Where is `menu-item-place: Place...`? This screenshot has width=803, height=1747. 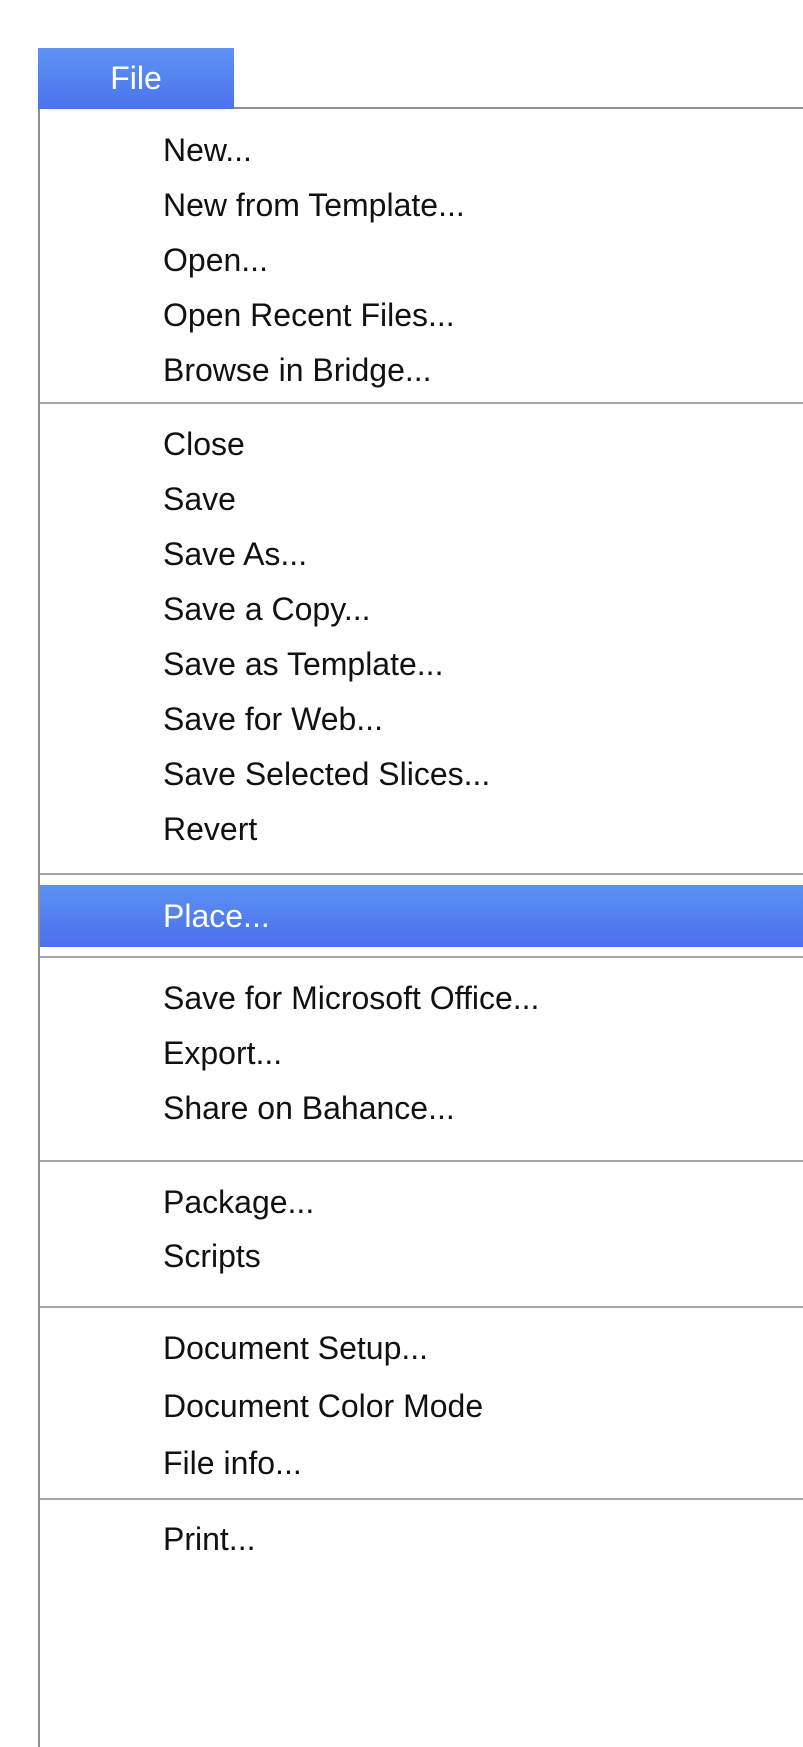 menu-item-place: Place... is located at coordinates (421, 916).